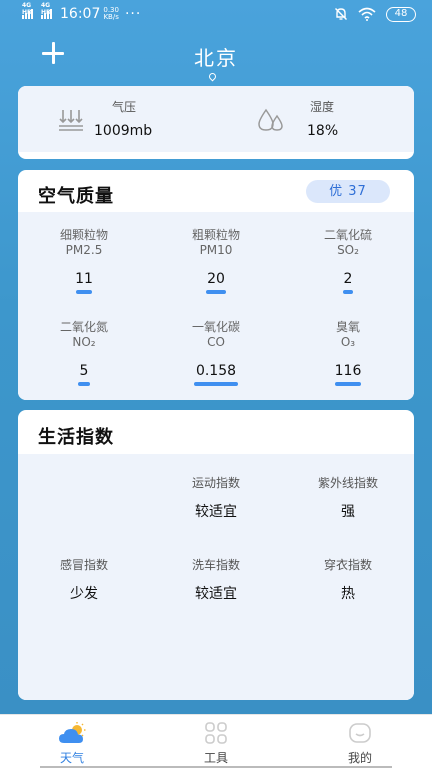 The height and width of the screenshot is (768, 432). I want to click on air-quality-title: 空气质量, so click(76, 196).